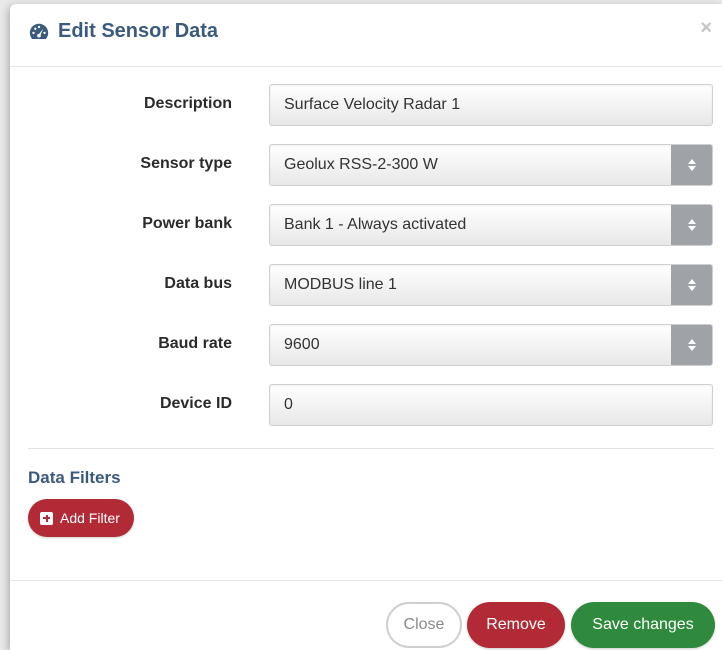 Image resolution: width=722 pixels, height=650 pixels. Describe the element at coordinates (340, 284) in the screenshot. I see `data-bus-value: MODBUS line 1` at that location.